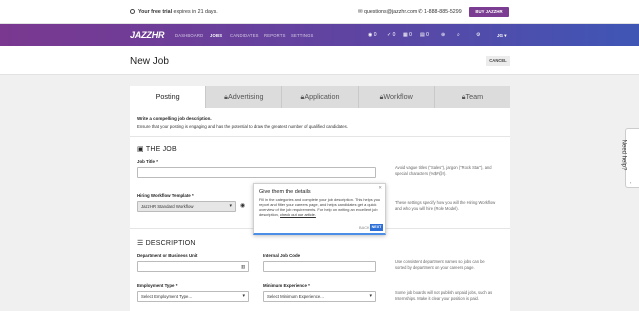 The height and width of the screenshot is (311, 639). Describe the element at coordinates (165, 195) in the screenshot. I see `workflow-label: Hiring Workflow Template *` at that location.